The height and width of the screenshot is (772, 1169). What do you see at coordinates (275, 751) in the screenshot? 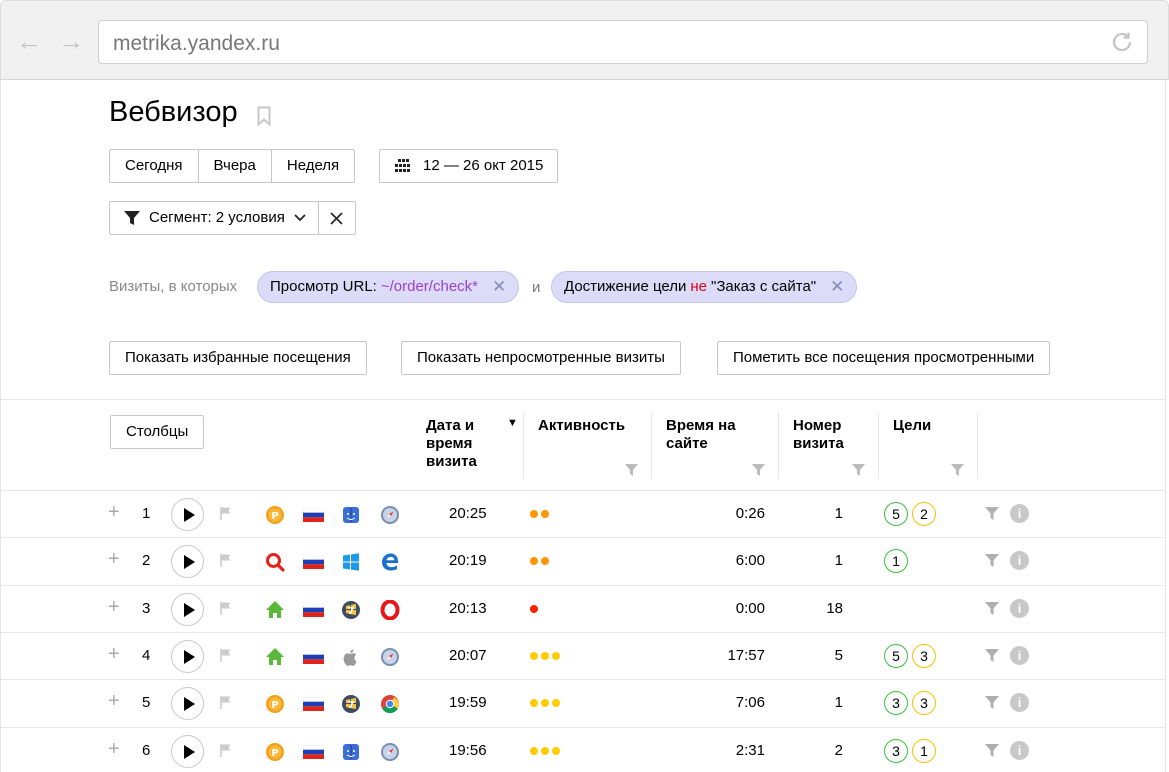
I see `coin-source-icon: P` at bounding box center [275, 751].